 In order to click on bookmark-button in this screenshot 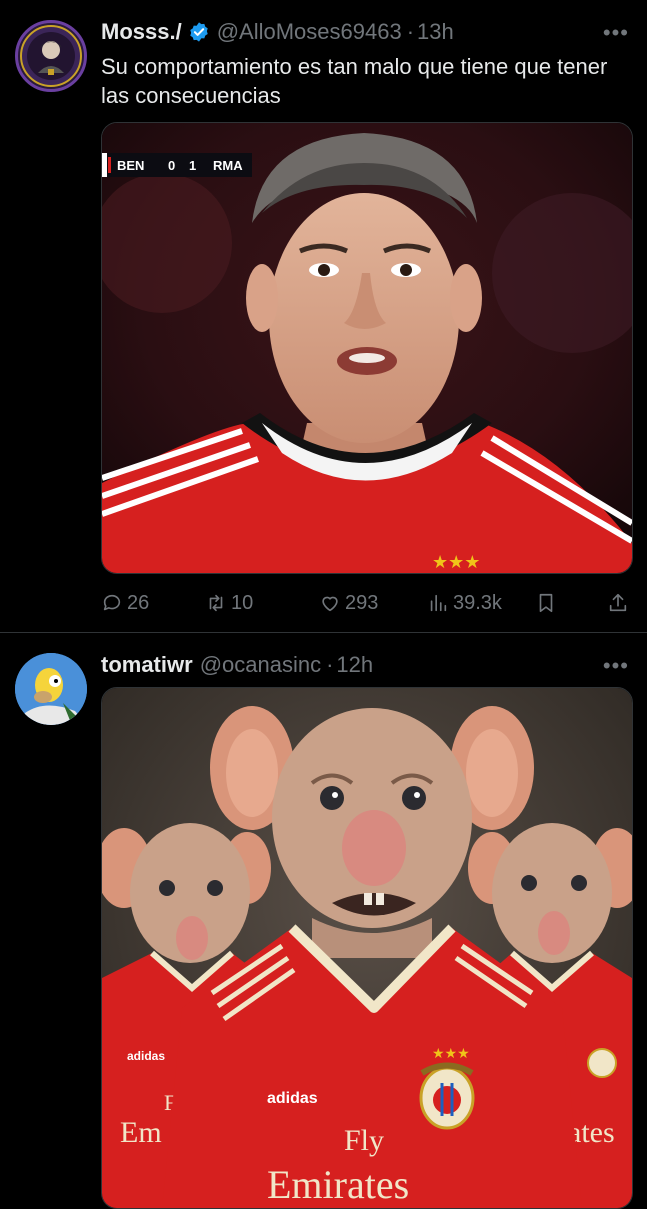, I will do `click(548, 603)`.